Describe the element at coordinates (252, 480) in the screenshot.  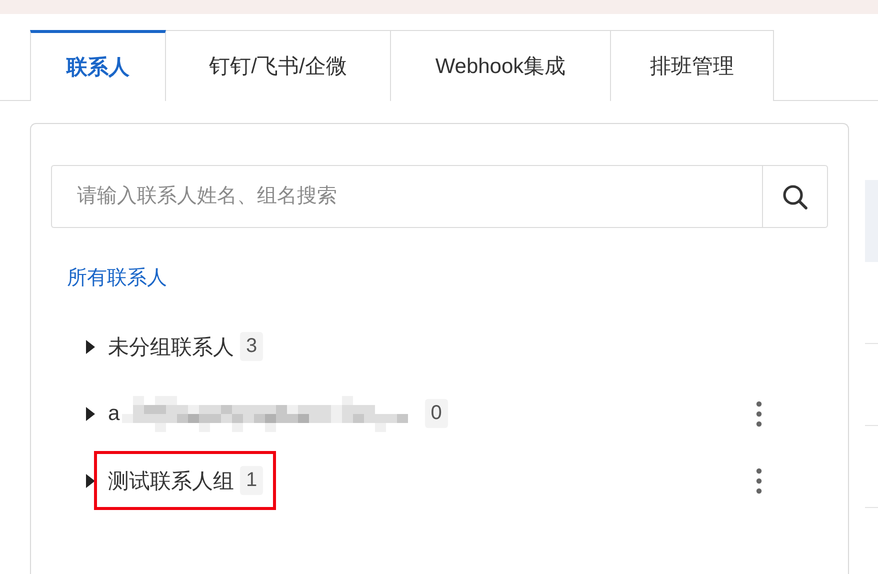
I see `count-badge: 1` at that location.